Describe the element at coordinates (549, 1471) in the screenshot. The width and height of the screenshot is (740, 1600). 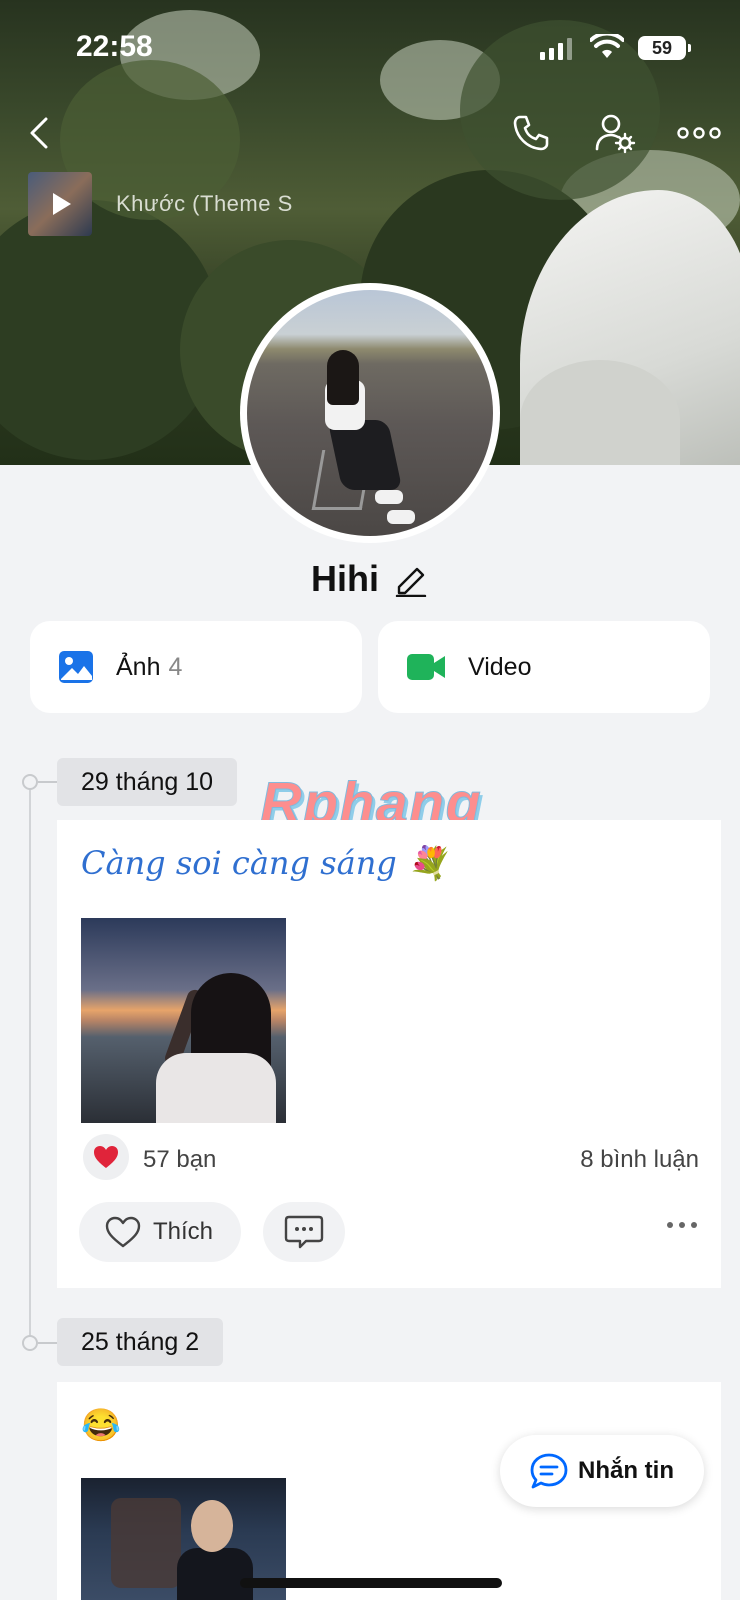
I see `chat-icon` at that location.